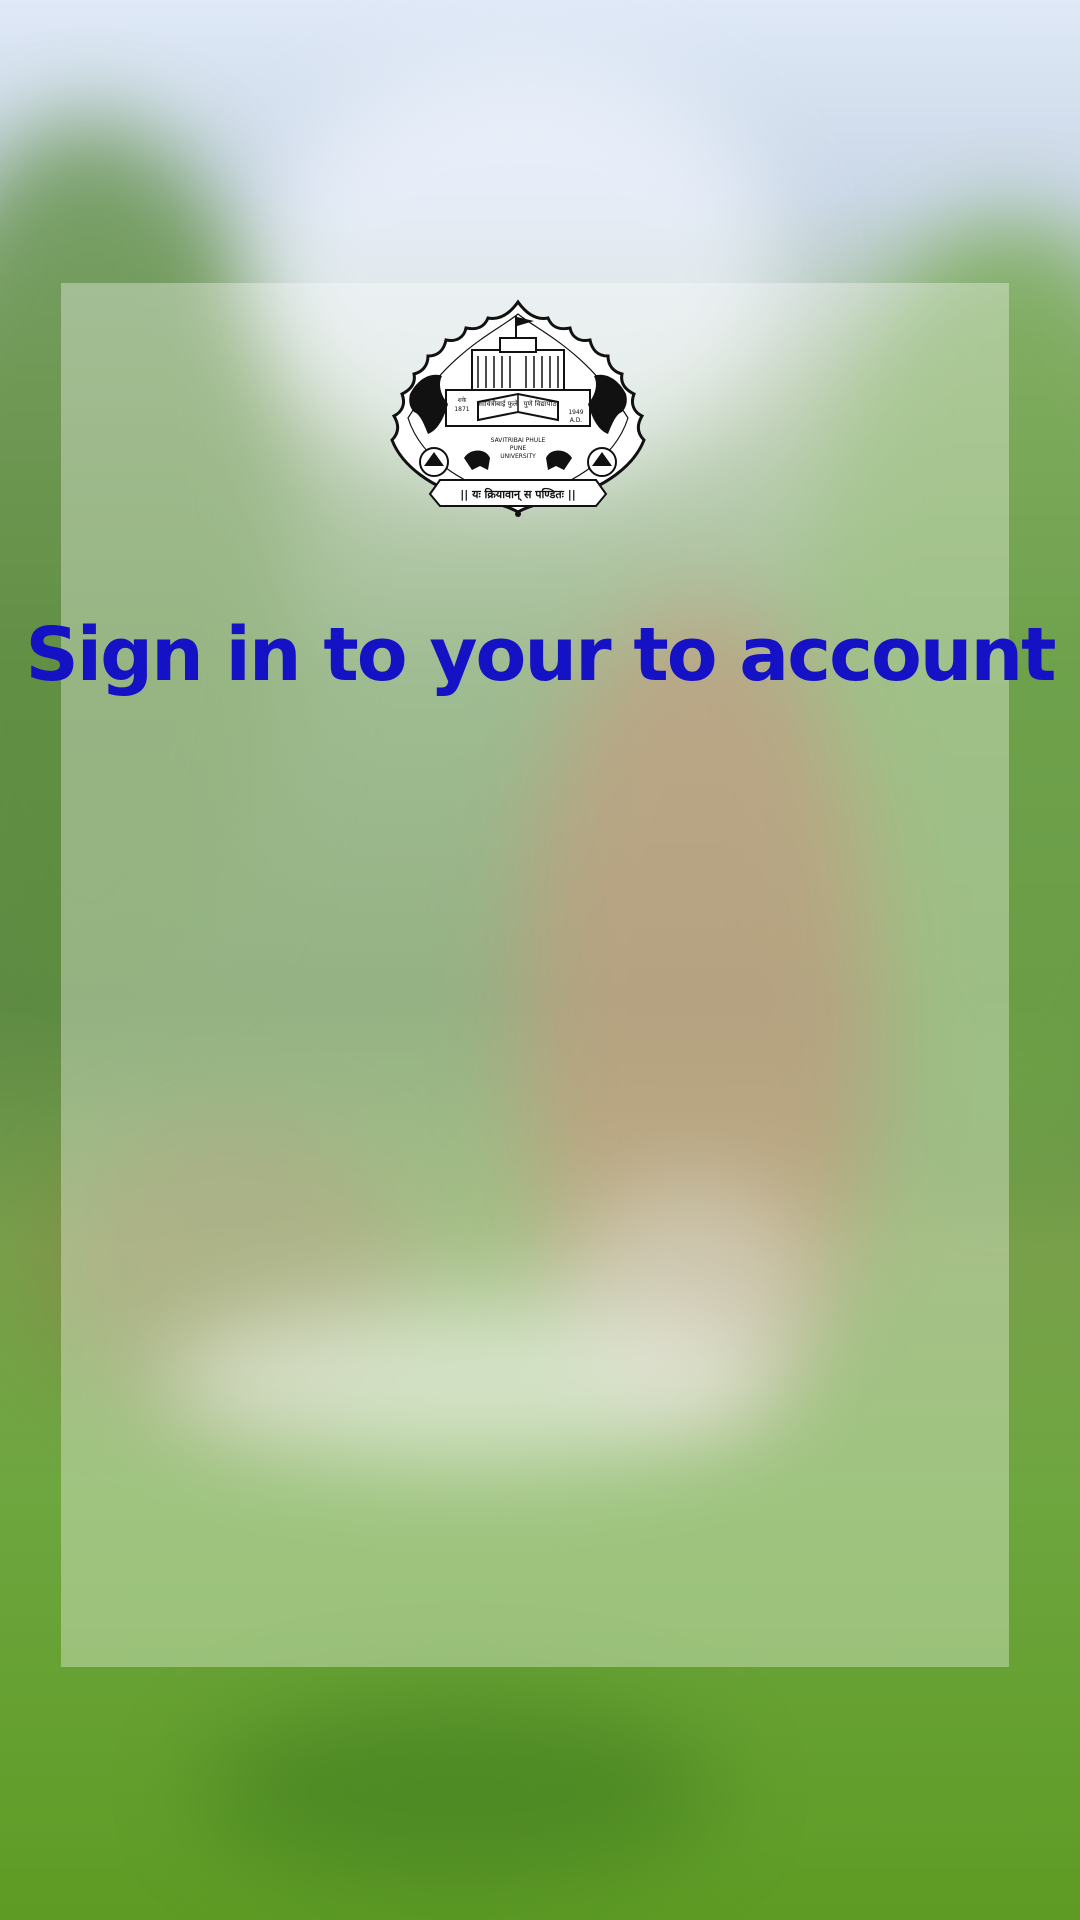 The height and width of the screenshot is (1920, 1080). Describe the element at coordinates (518, 494) in the screenshot. I see `svg-text: || यः क्रियावान् स पण्डितः ||` at that location.